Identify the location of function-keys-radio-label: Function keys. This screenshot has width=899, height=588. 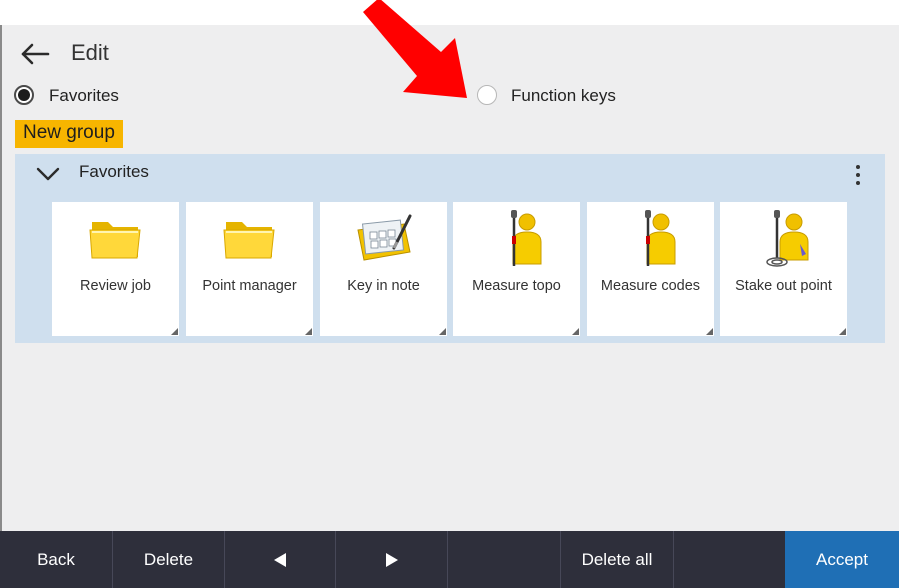
(563, 96).